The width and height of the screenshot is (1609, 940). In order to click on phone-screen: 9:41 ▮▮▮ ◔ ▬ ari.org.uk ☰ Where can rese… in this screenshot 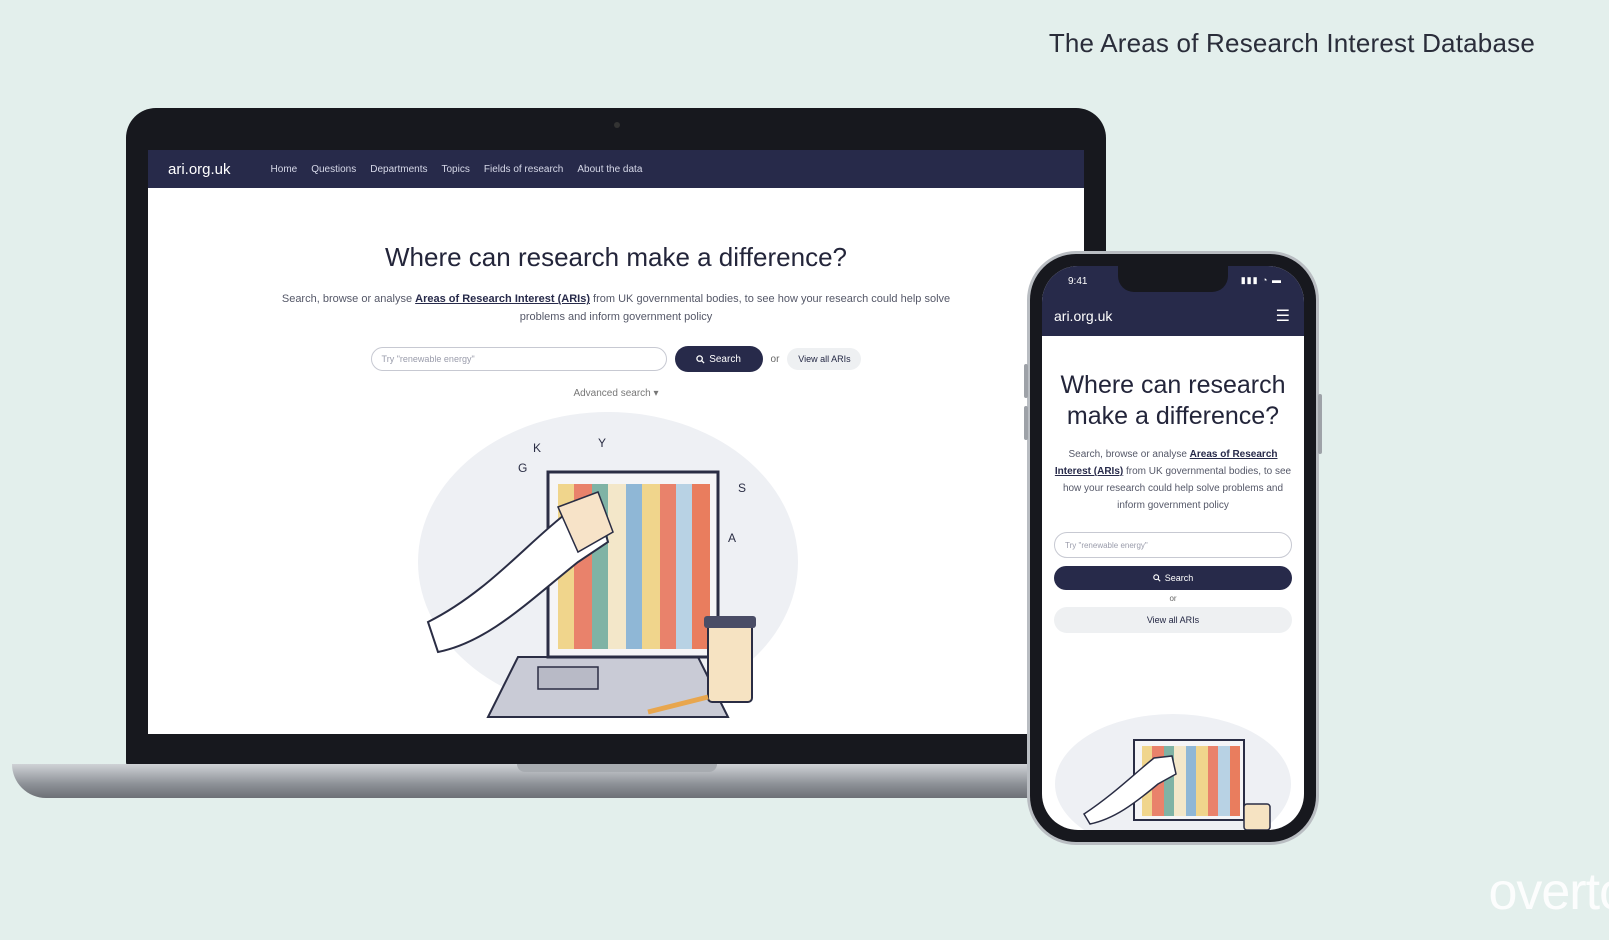, I will do `click(1173, 548)`.